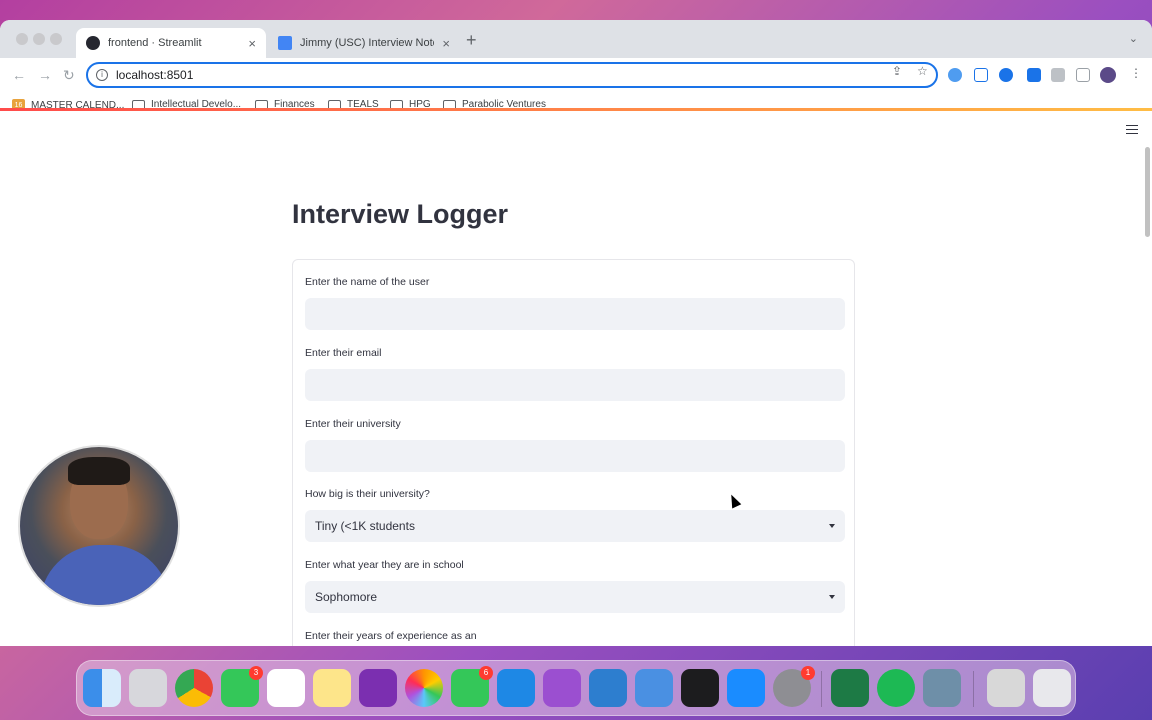  I want to click on docs-favicon-icon, so click(285, 43).